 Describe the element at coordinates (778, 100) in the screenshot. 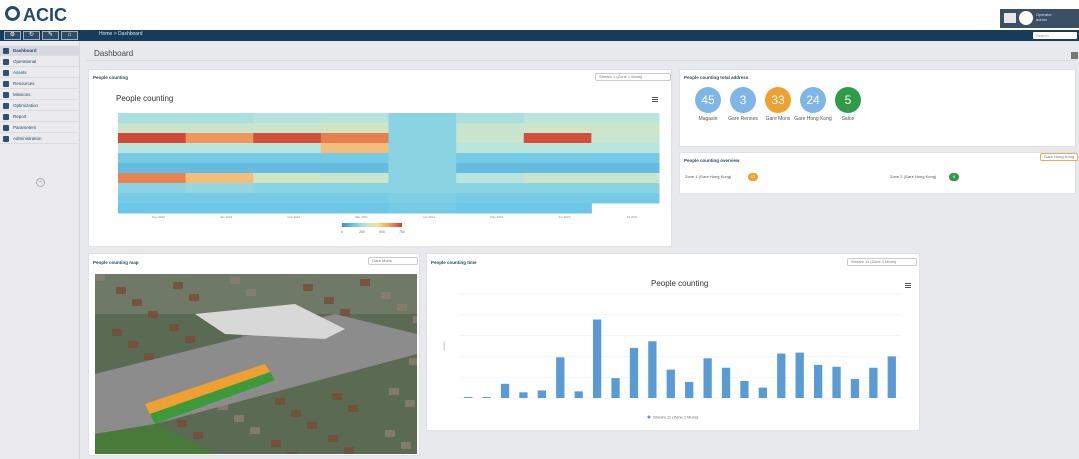

I see `address-count-badge: 33` at that location.